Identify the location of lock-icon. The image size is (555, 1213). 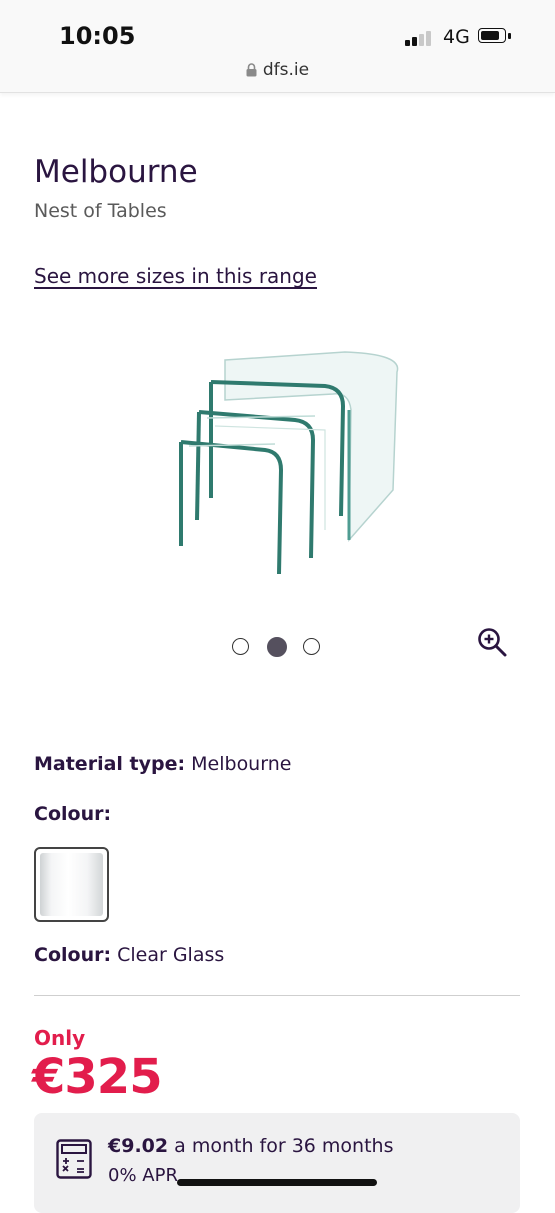
(251, 70).